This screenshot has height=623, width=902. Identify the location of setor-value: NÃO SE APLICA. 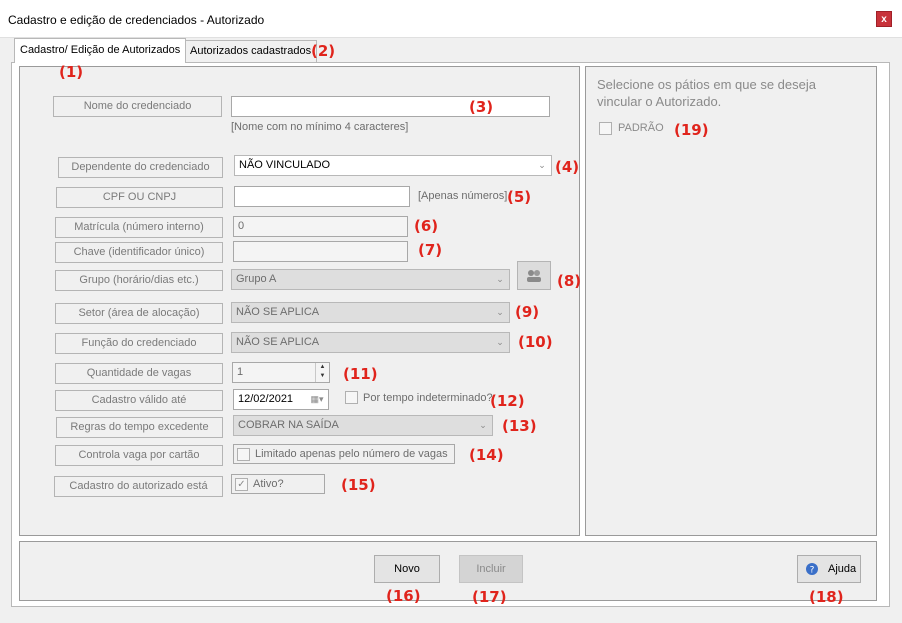
(278, 312).